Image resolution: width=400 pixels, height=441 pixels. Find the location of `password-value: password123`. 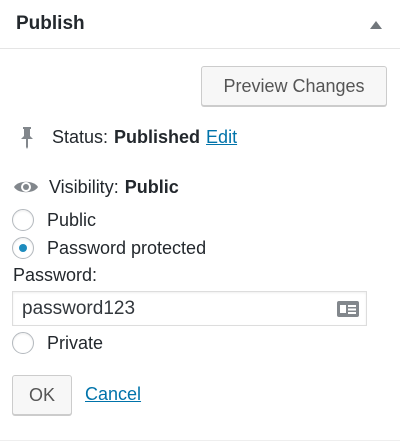

password-value: password123 is located at coordinates (179, 309).